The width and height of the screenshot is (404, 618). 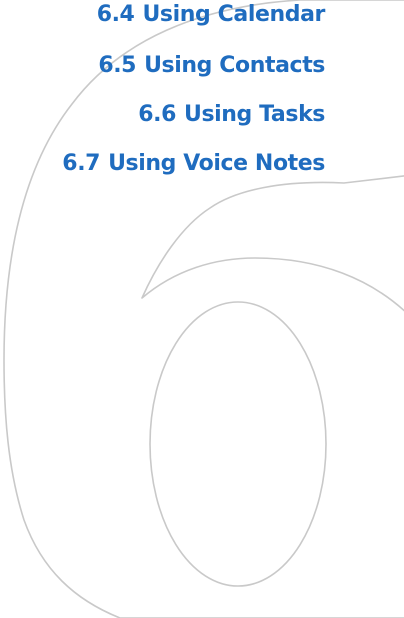 I want to click on toc-entry-voice-notes: 6.7 Using Voice Notes, so click(x=193, y=164).